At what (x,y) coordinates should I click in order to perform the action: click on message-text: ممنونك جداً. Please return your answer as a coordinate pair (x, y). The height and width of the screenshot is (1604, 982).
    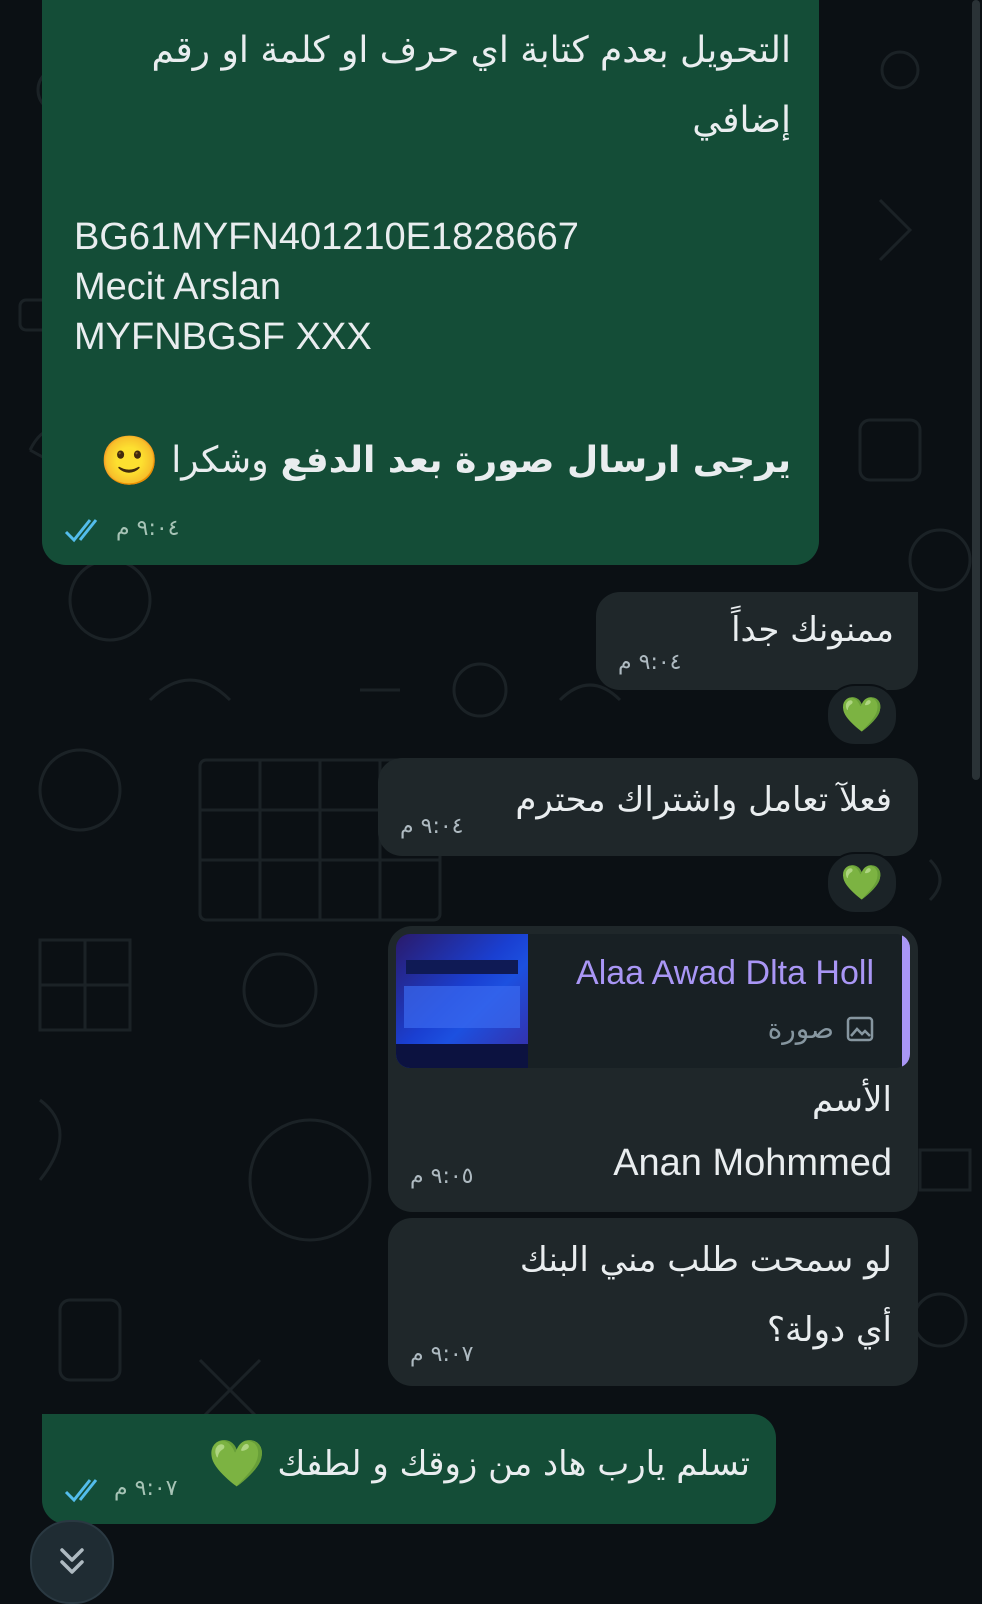
    Looking at the image, I should click on (812, 630).